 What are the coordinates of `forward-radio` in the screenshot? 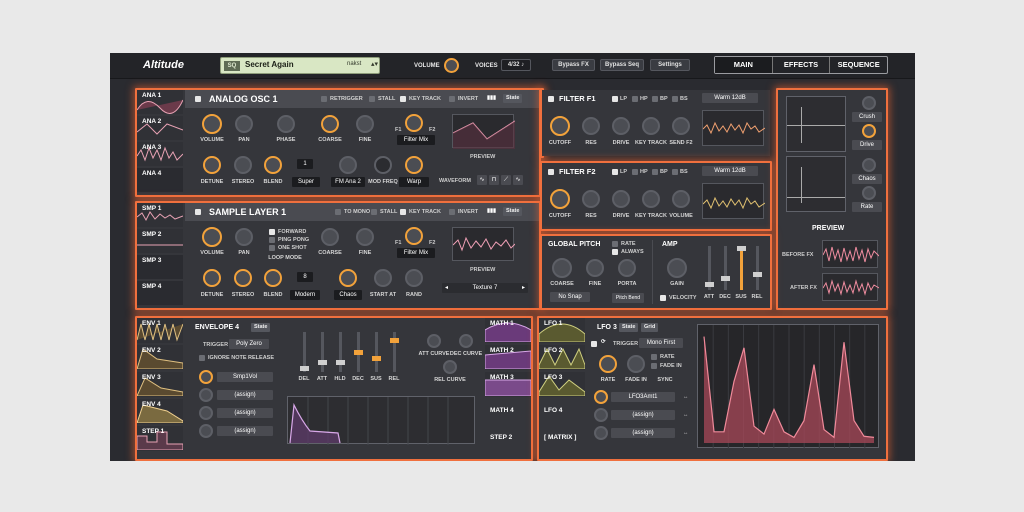 It's located at (272, 232).